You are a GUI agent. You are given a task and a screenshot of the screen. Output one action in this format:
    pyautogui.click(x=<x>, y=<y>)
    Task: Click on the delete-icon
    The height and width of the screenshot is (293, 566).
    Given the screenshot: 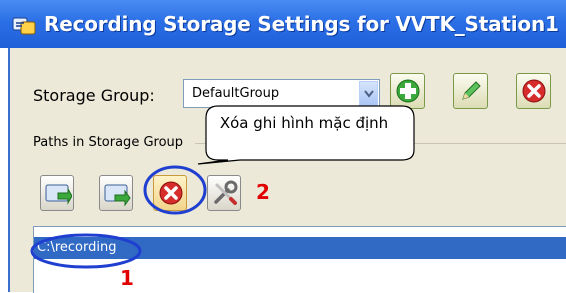 What is the action you would take?
    pyautogui.click(x=534, y=91)
    